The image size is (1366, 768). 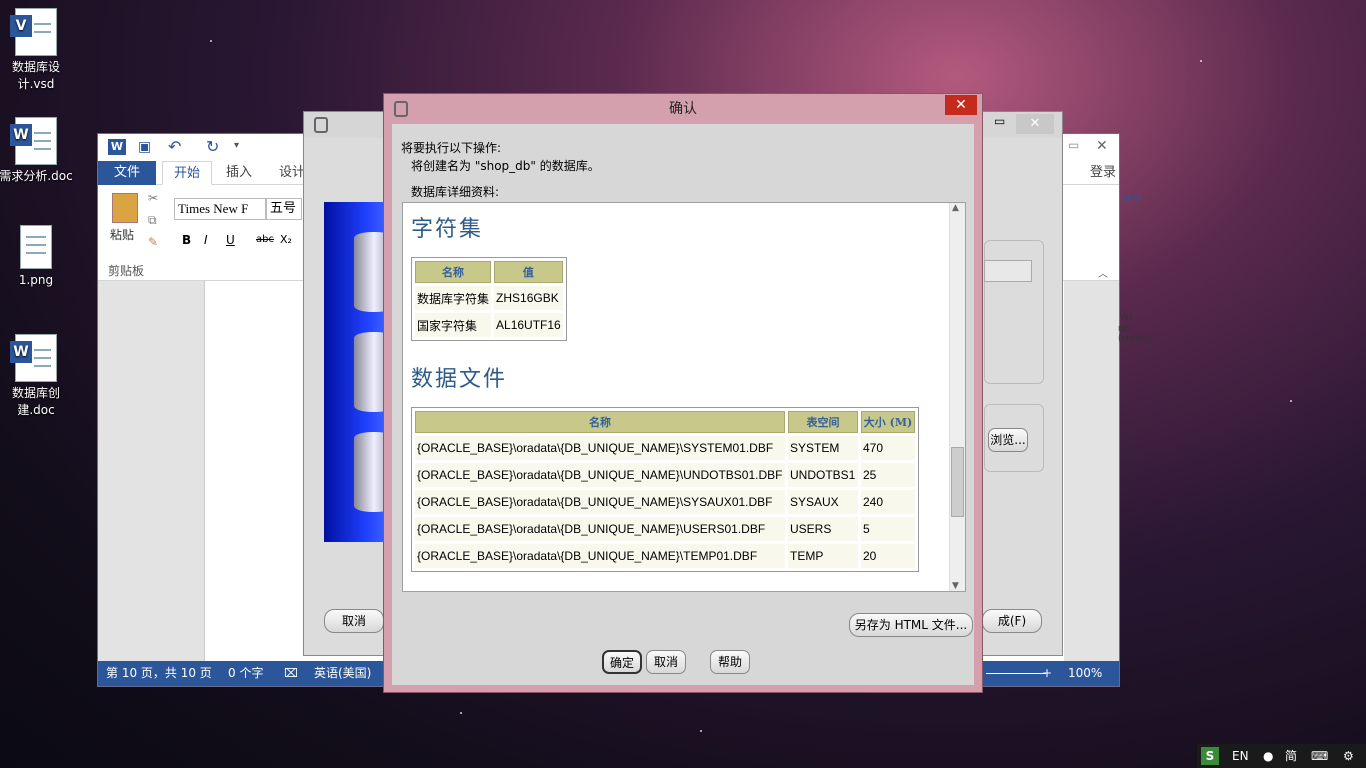 What do you see at coordinates (286, 239) in the screenshot?
I see `subscript-button: X₂` at bounding box center [286, 239].